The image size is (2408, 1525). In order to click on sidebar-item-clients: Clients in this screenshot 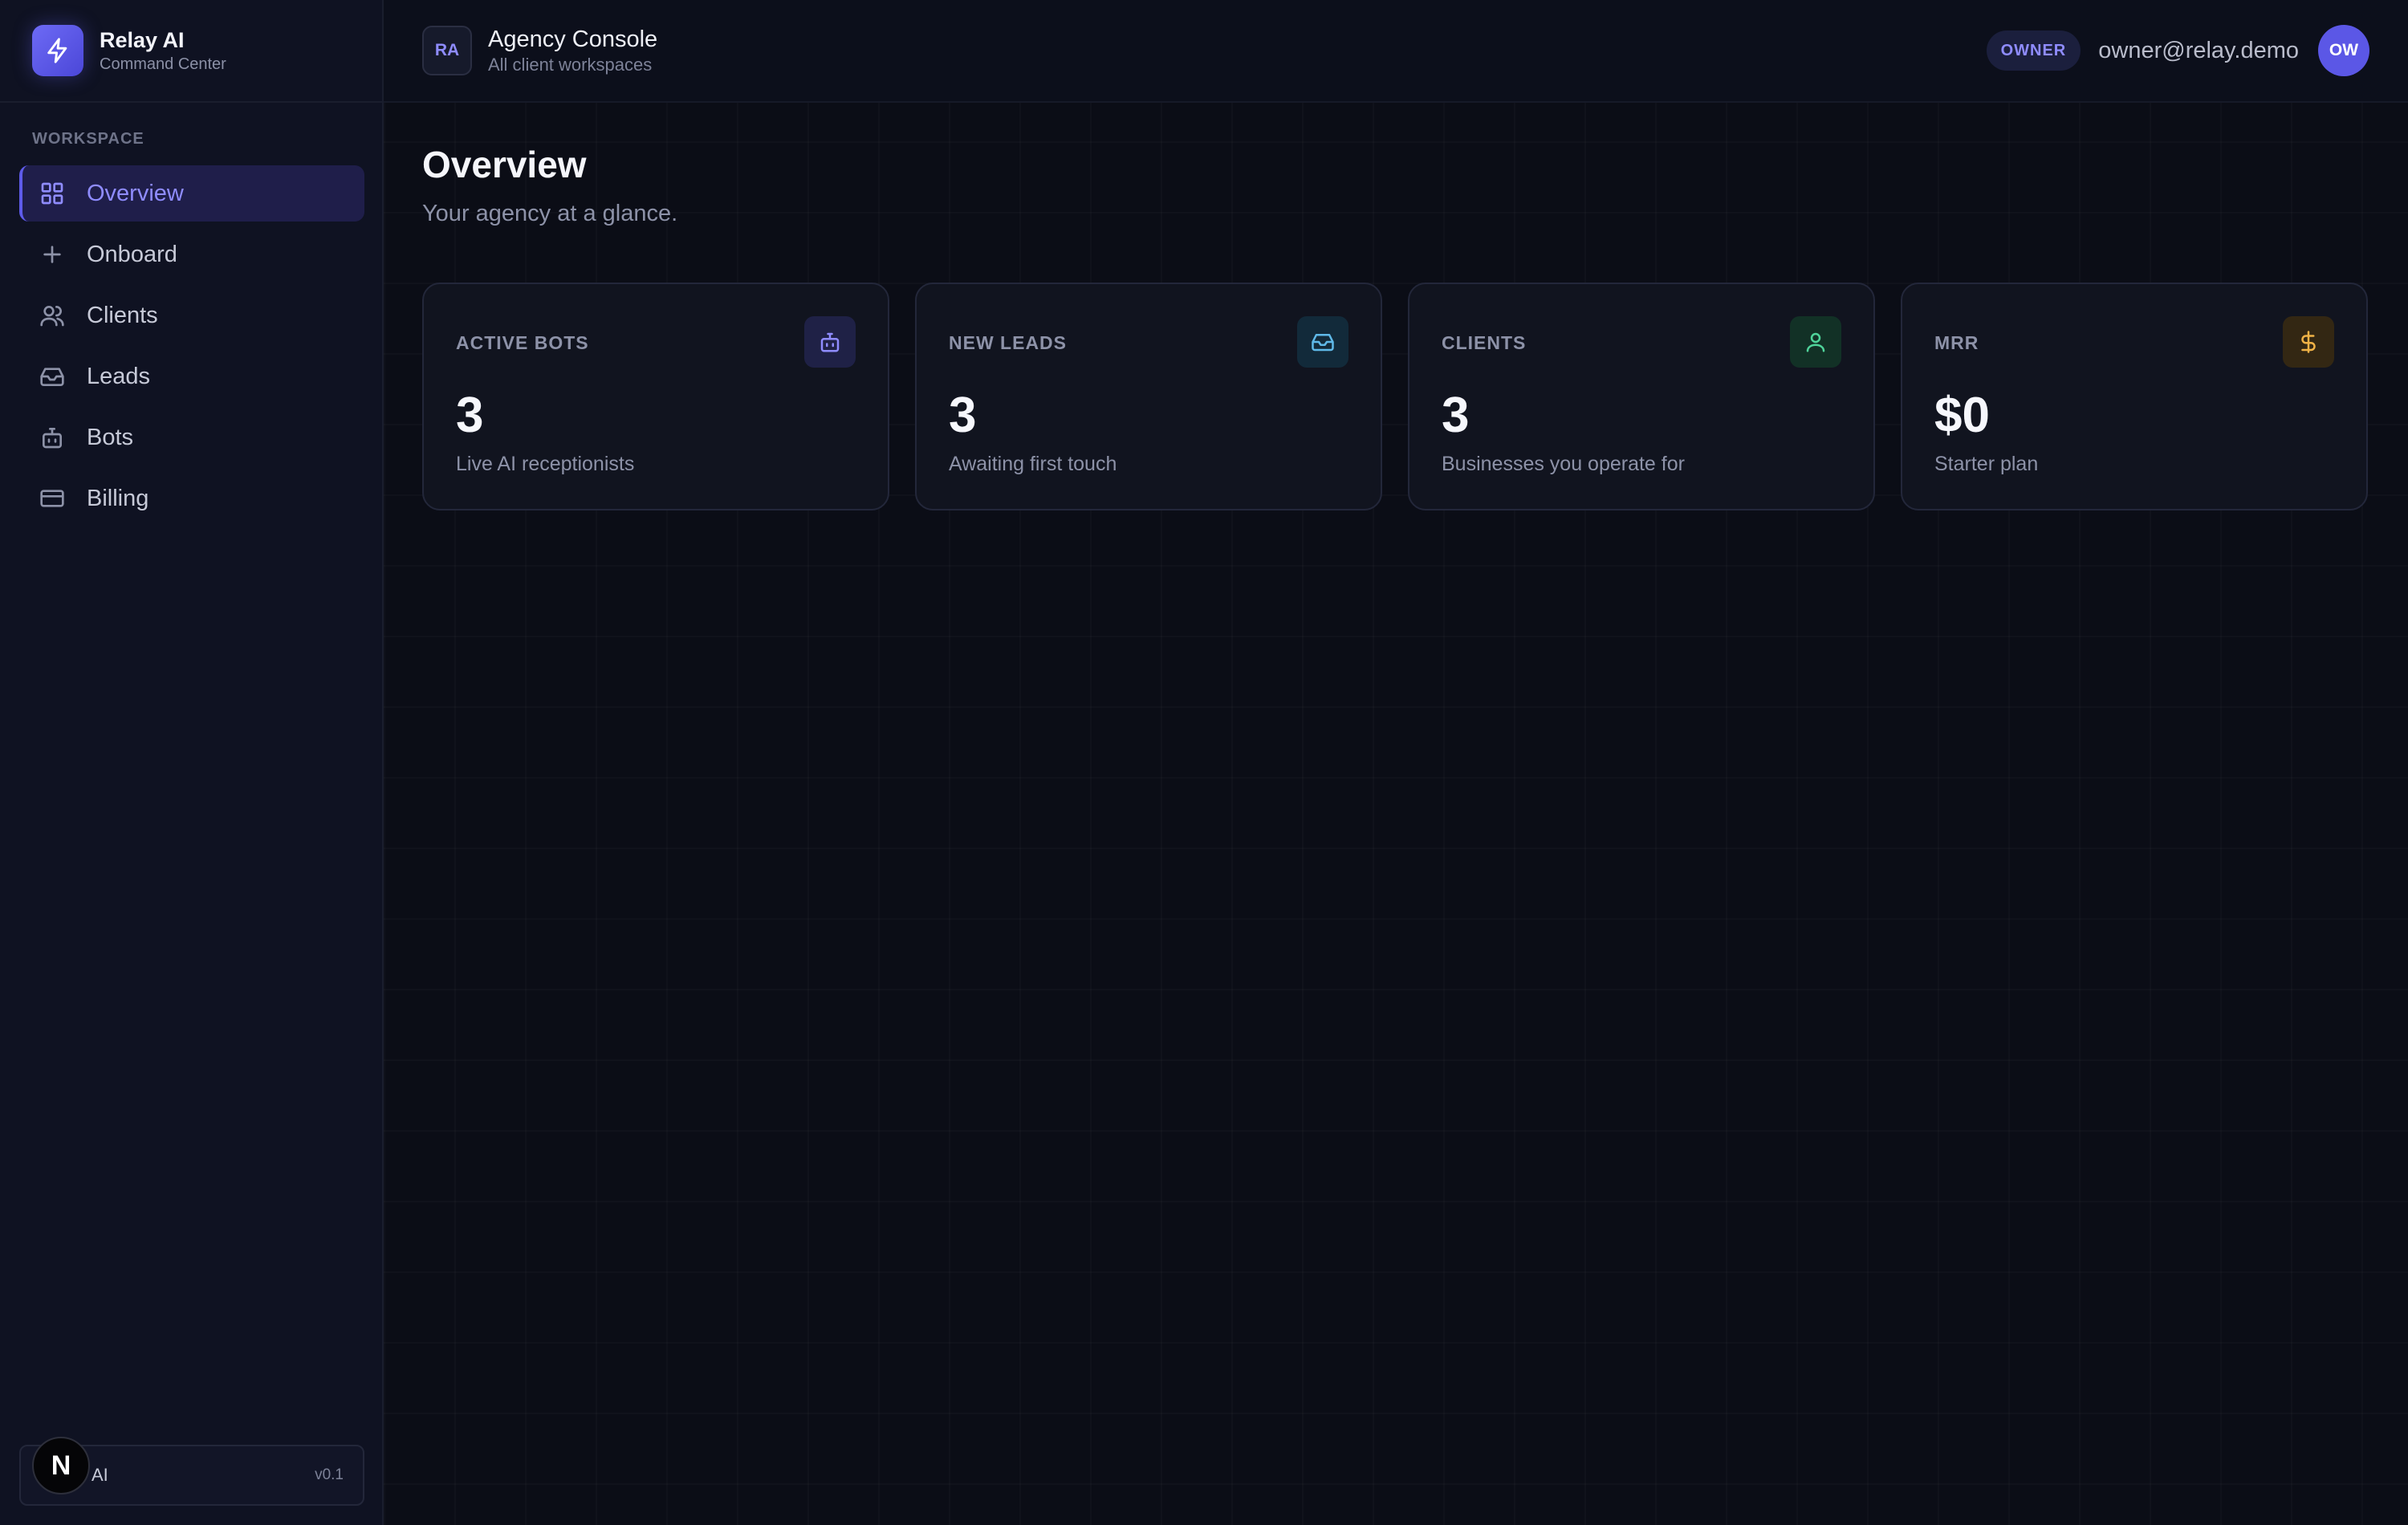, I will do `click(191, 315)`.